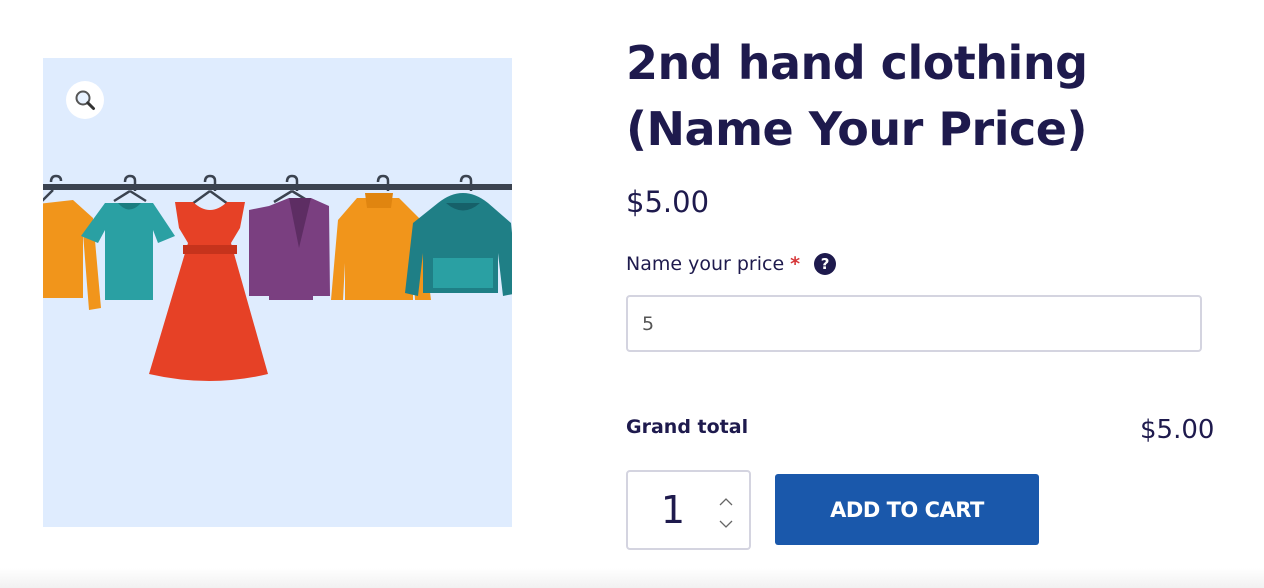  Describe the element at coordinates (726, 510) in the screenshot. I see `quantity-arrows` at that location.